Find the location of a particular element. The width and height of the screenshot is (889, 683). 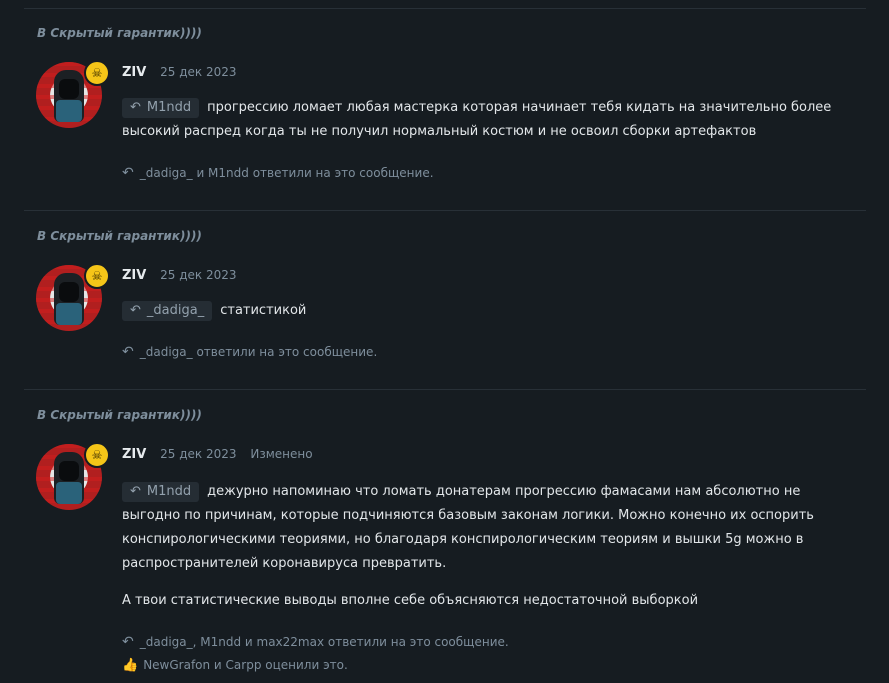

quote-user: _dadiga_ is located at coordinates (175, 310).